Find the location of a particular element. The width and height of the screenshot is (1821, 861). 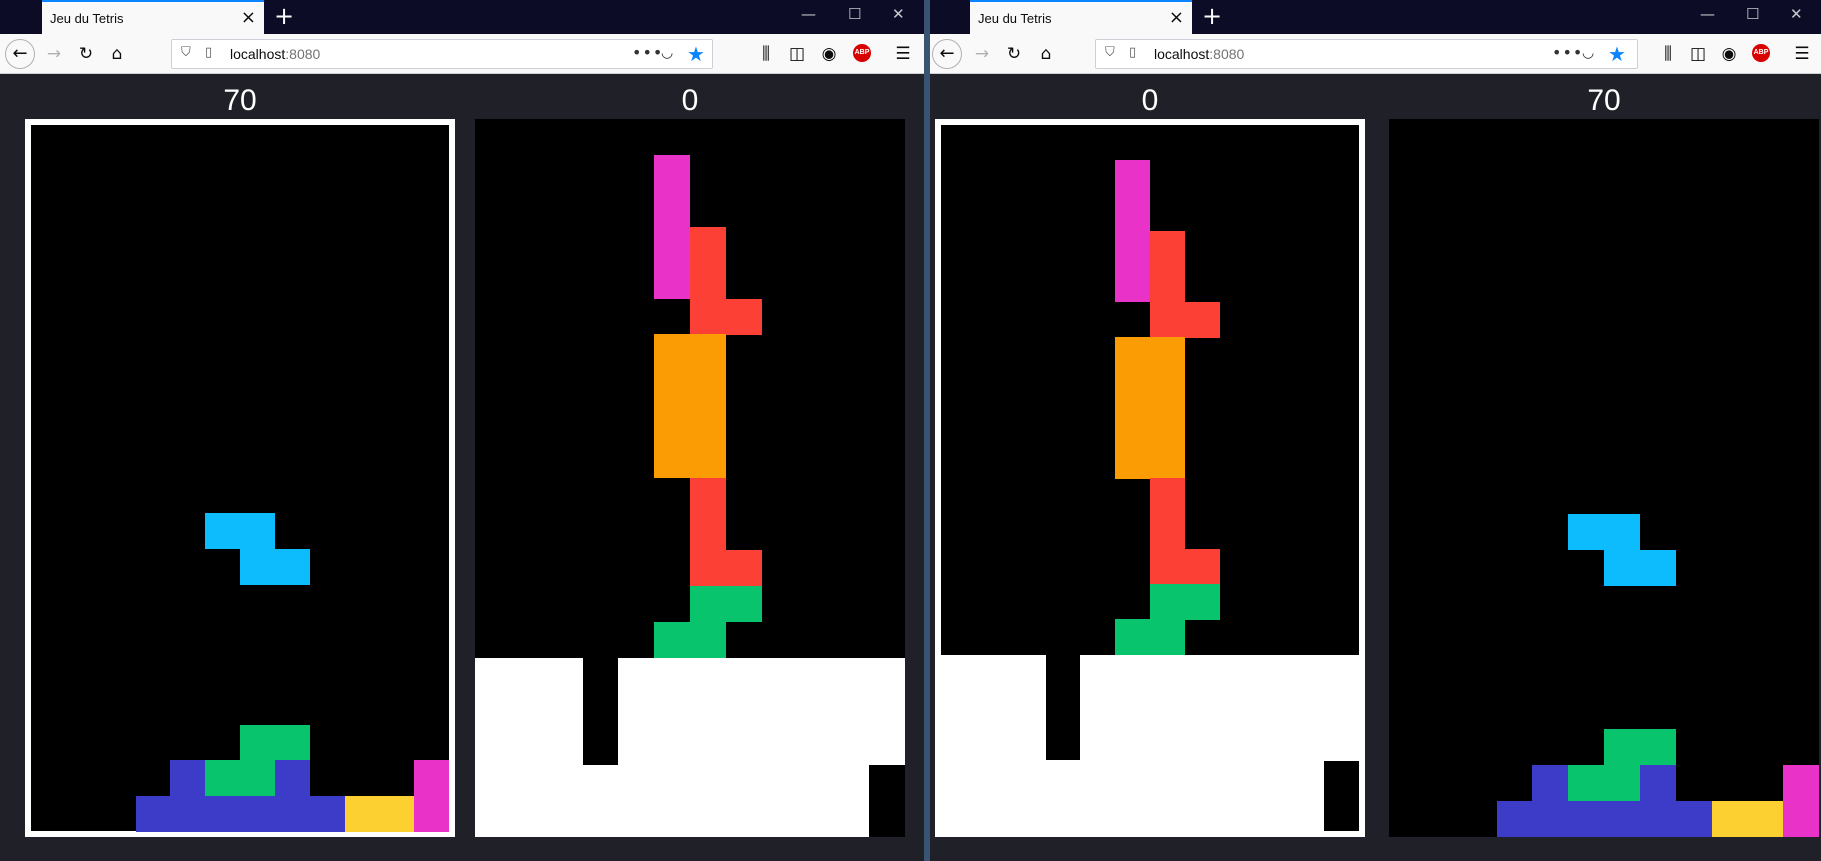

tab-bar: Jeu du Tetris × + — ☐ ✕ is located at coordinates (462, 17).